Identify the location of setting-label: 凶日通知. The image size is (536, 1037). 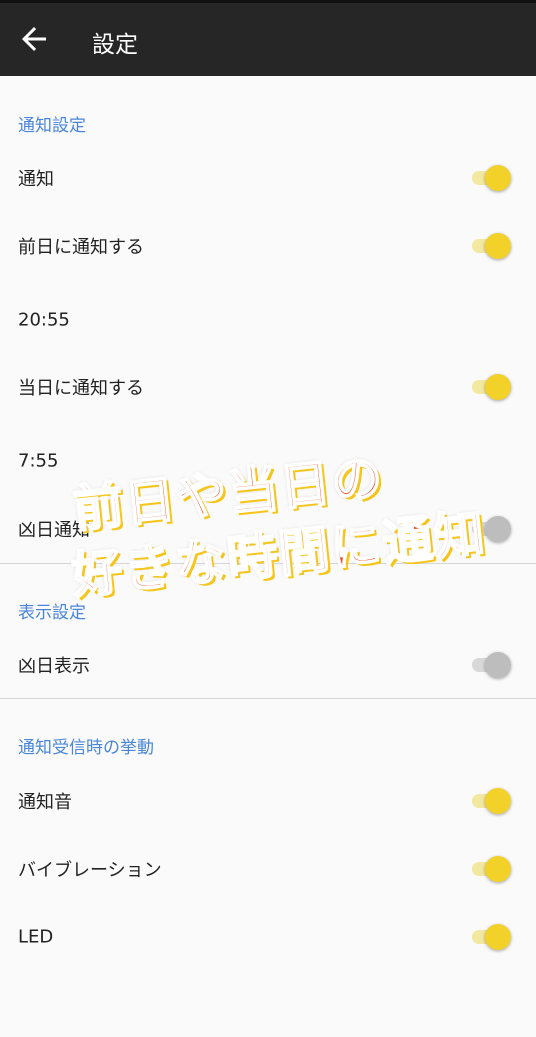
(54, 530).